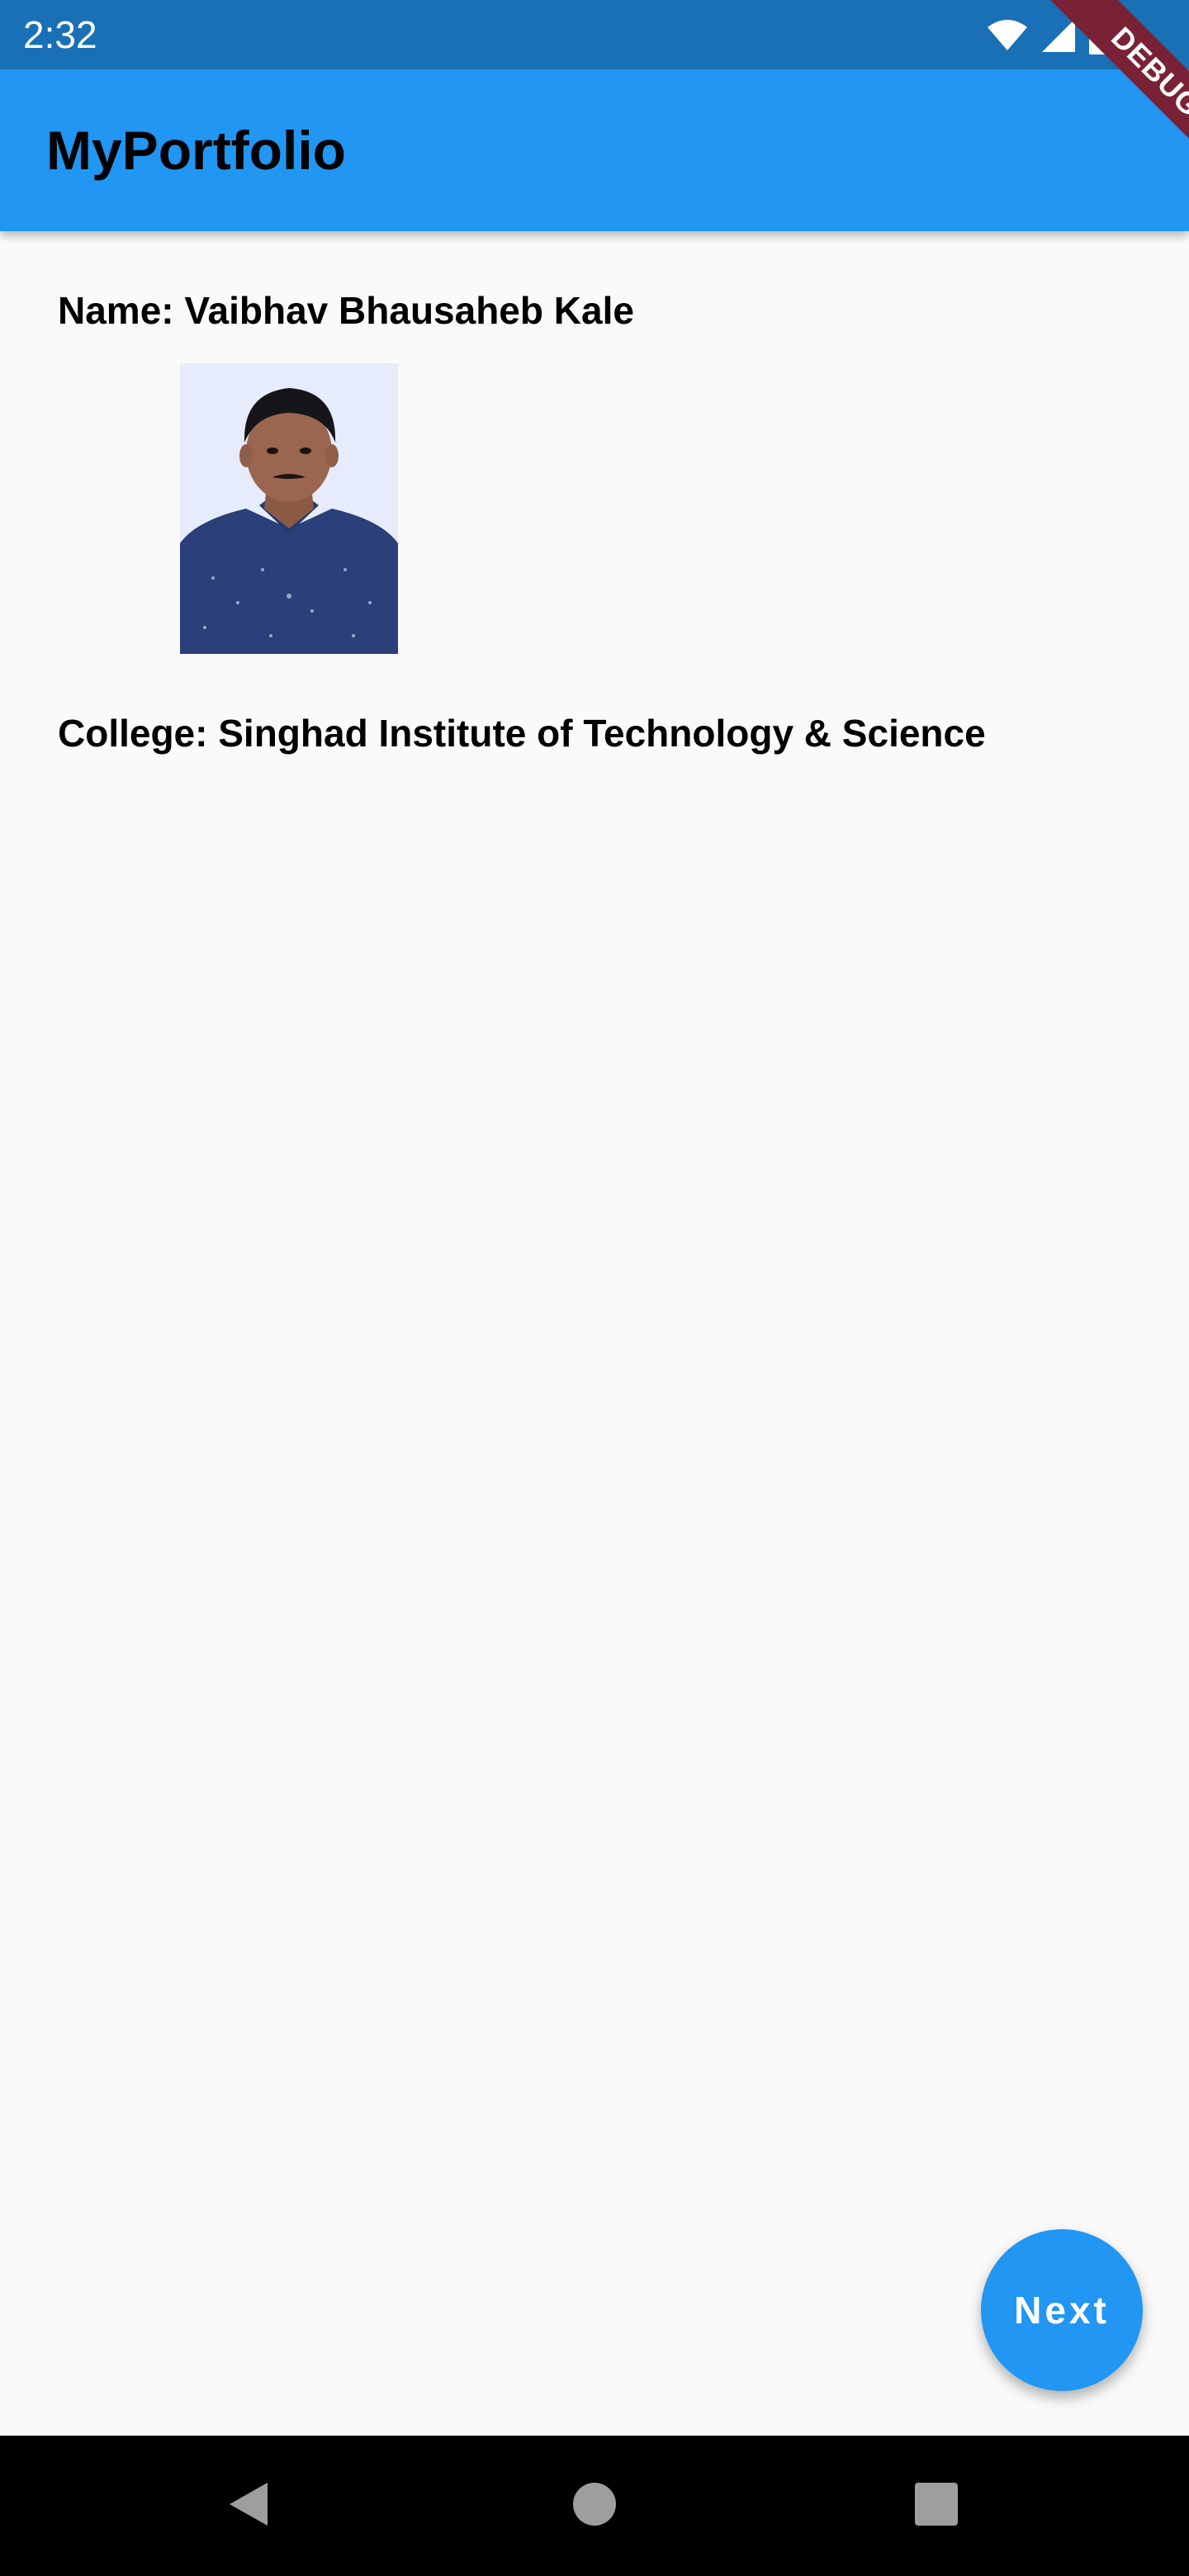  Describe the element at coordinates (1062, 2310) in the screenshot. I see `next-button: Next` at that location.